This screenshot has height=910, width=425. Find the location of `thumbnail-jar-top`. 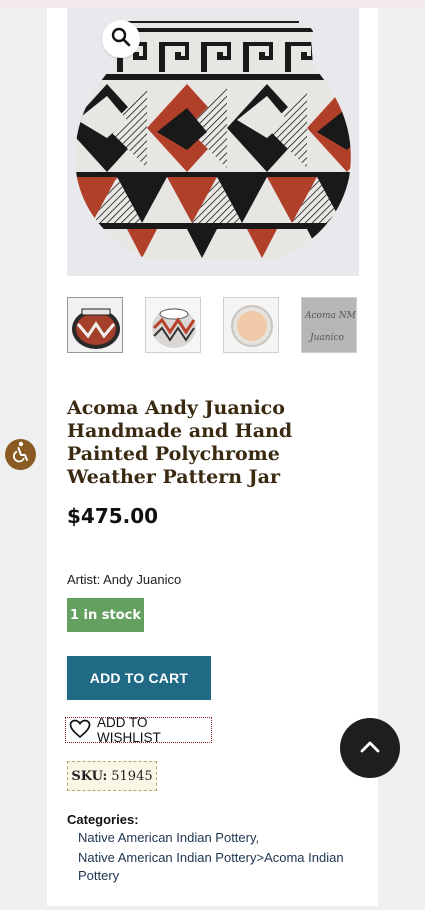

thumbnail-jar-top is located at coordinates (173, 325).